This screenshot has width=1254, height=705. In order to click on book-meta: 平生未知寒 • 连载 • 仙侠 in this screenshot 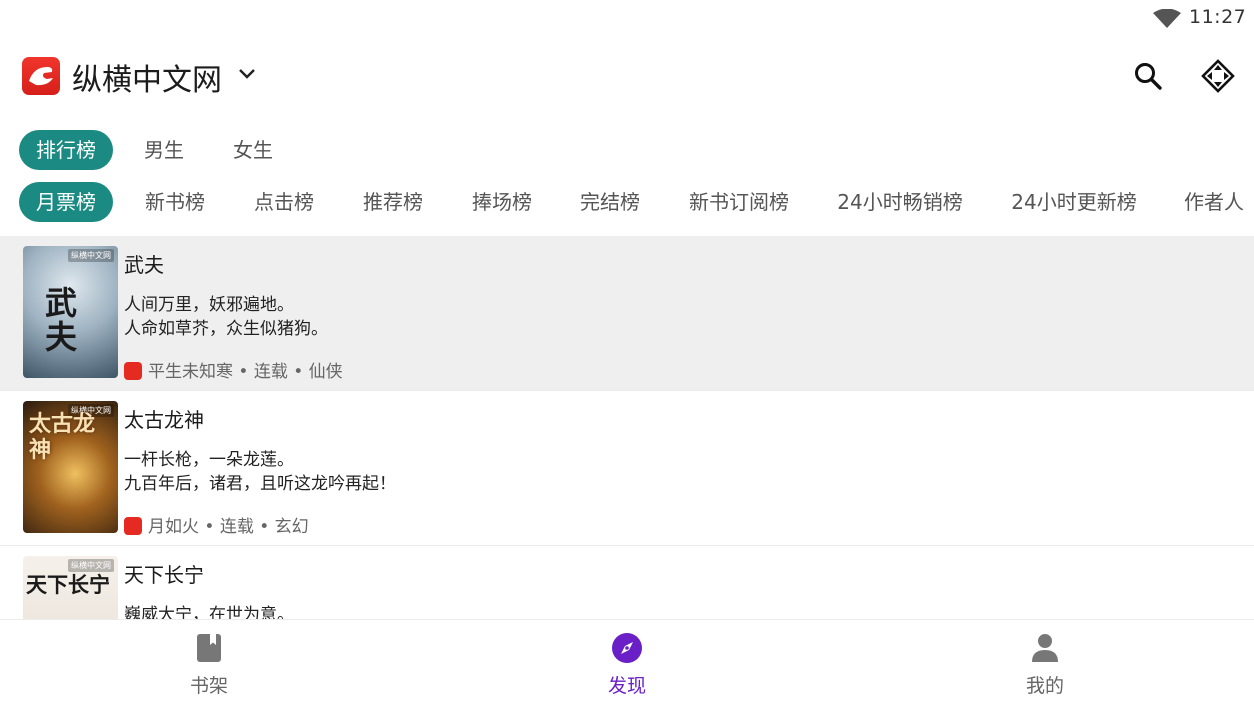, I will do `click(233, 369)`.